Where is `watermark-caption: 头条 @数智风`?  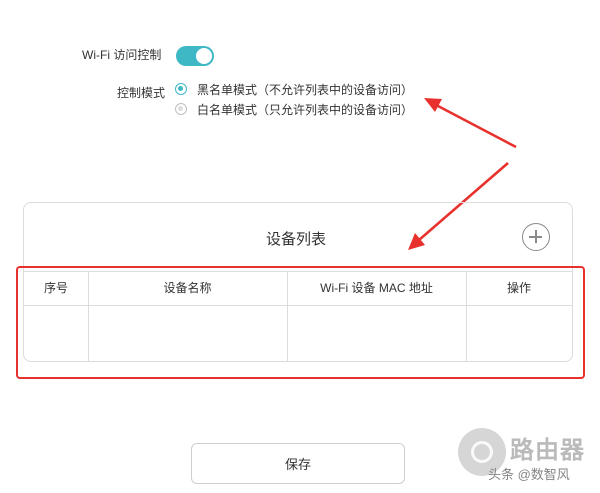
watermark-caption: 头条 @数智风 is located at coordinates (529, 474).